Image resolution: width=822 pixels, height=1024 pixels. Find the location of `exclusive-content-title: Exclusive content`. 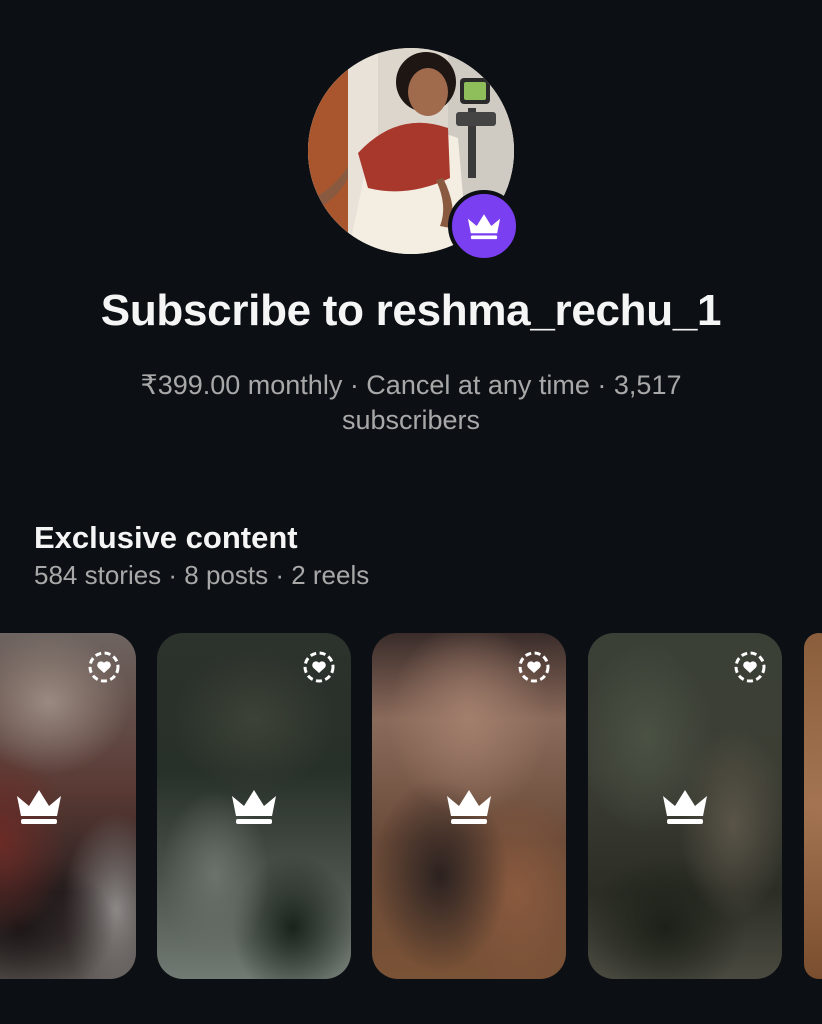

exclusive-content-title: Exclusive content is located at coordinates (166, 537).